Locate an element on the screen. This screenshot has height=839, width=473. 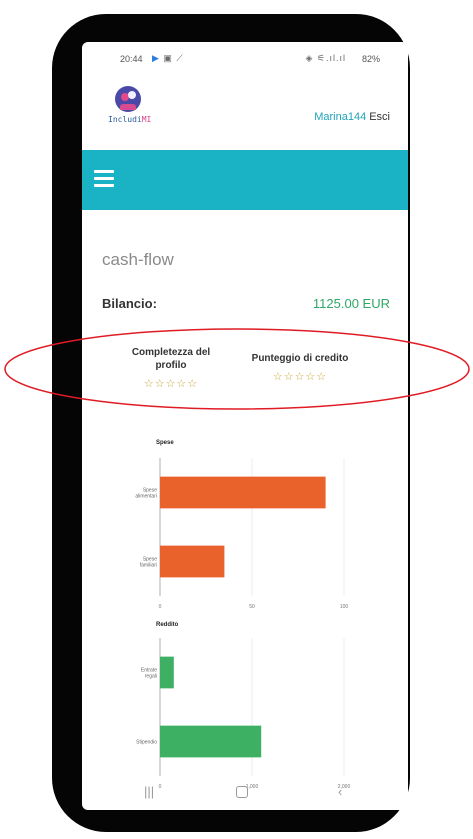
logout-link: Esci is located at coordinates (379, 117).